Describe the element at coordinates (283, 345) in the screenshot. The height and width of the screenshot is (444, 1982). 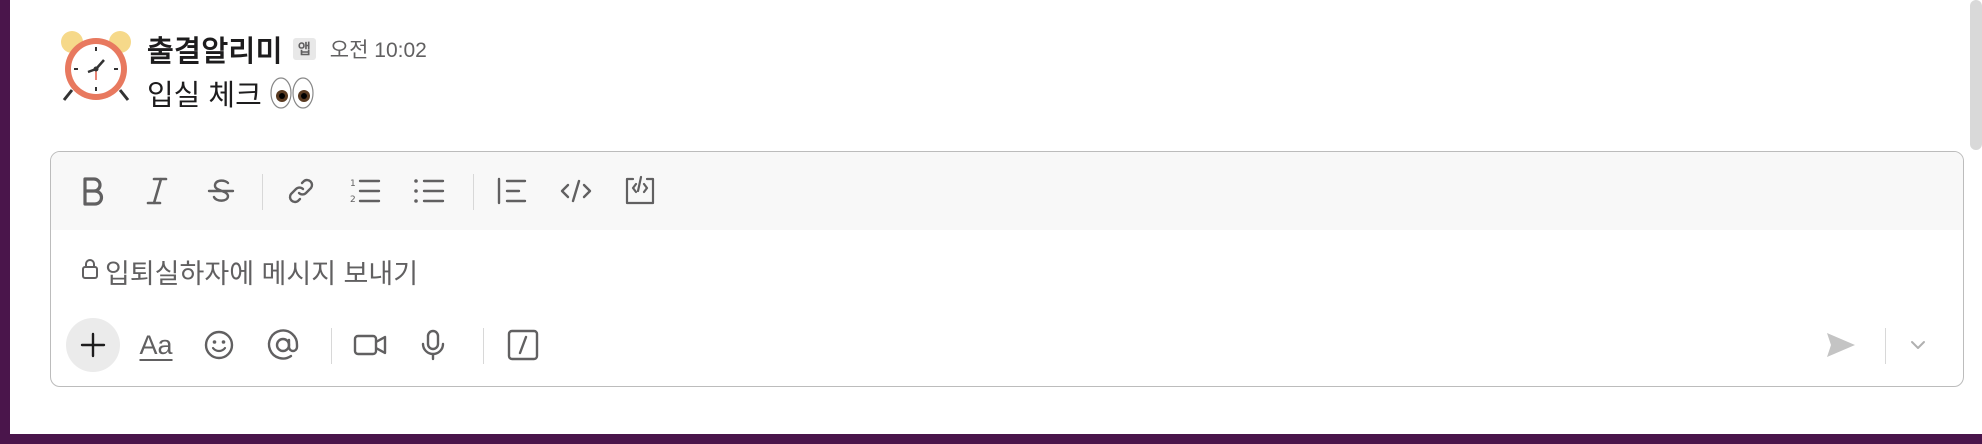
I see `mention-icon` at that location.